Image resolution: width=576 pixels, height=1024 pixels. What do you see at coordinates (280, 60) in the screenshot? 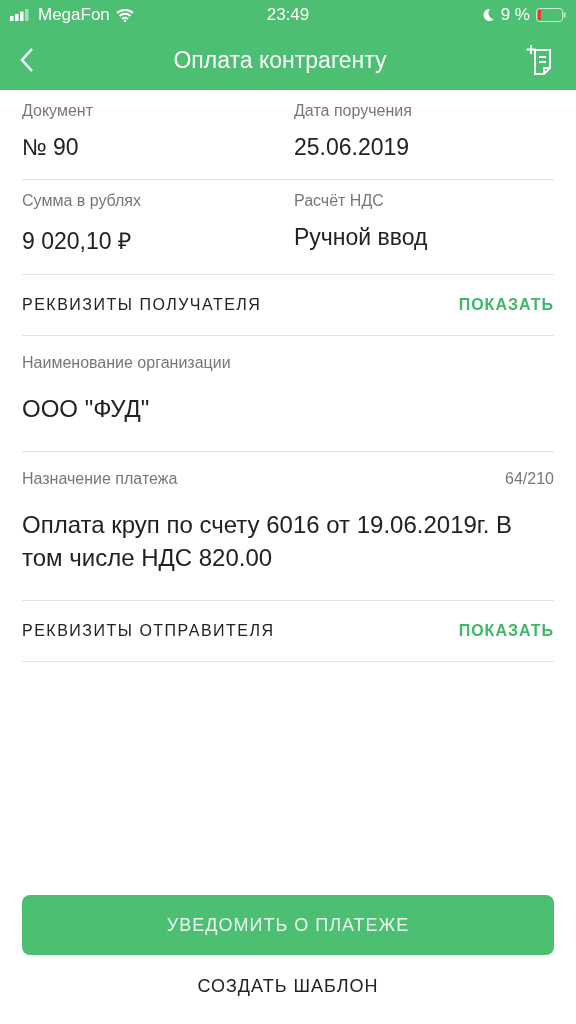
I see `screen-title: Оплата контрагенту` at bounding box center [280, 60].